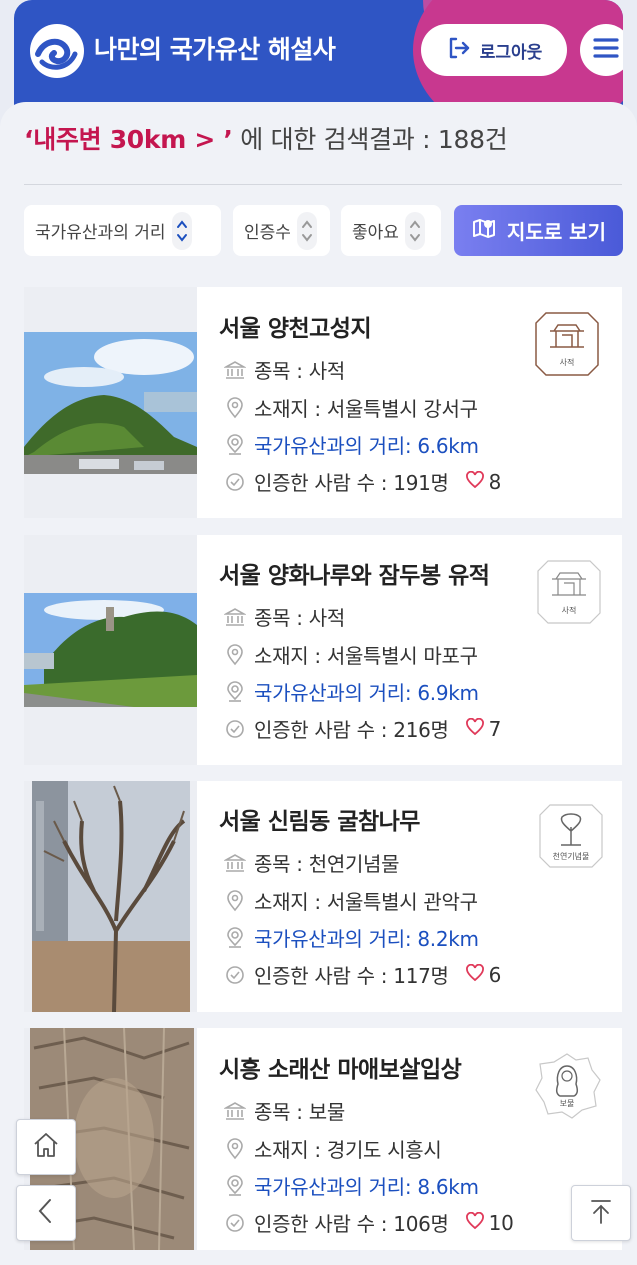 This screenshot has width=637, height=1265. I want to click on logout-button: 로그아웃, so click(494, 50).